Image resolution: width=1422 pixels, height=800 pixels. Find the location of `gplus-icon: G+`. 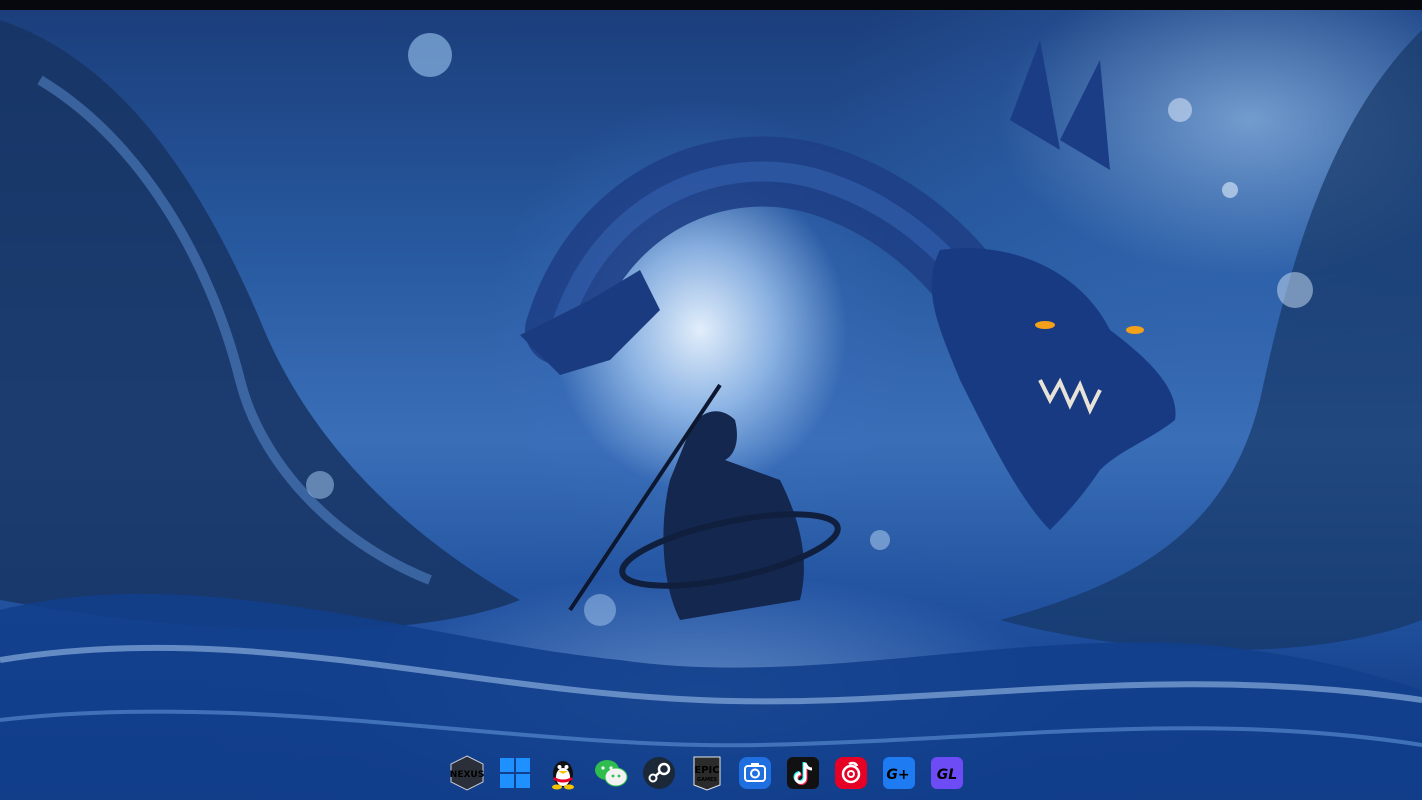

gplus-icon: G+ is located at coordinates (899, 773).